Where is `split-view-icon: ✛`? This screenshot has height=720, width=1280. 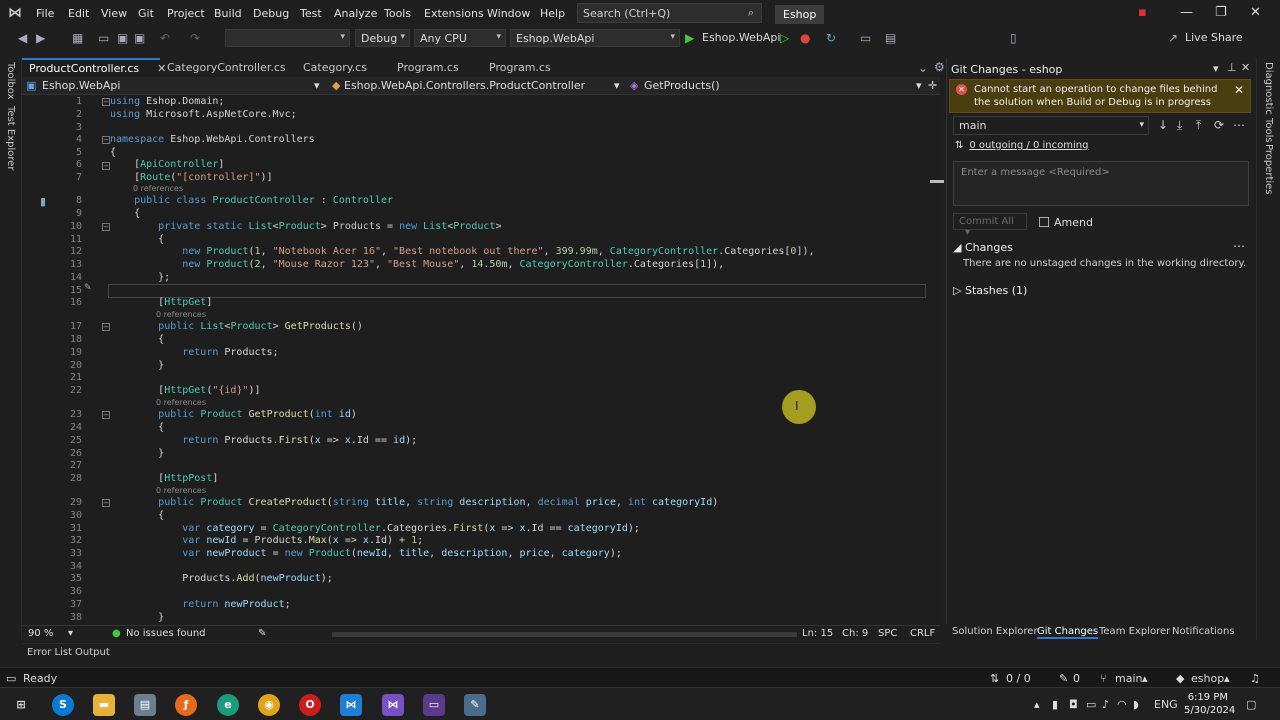
split-view-icon: ✛ is located at coordinates (932, 85).